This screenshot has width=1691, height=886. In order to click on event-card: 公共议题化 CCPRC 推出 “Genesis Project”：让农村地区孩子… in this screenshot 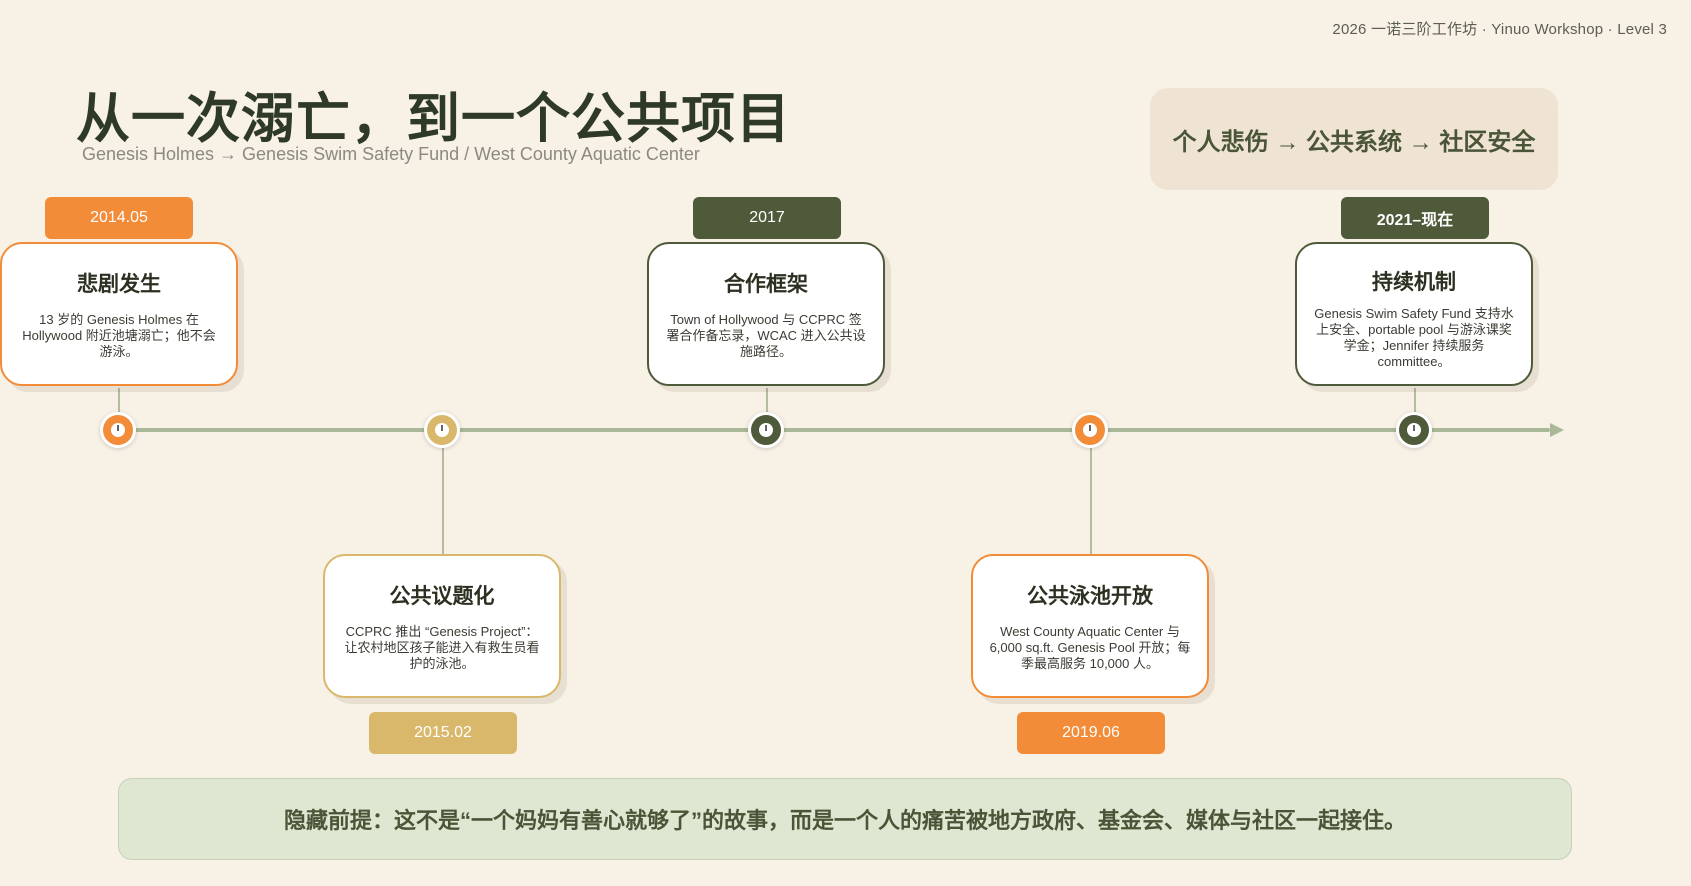, I will do `click(442, 626)`.